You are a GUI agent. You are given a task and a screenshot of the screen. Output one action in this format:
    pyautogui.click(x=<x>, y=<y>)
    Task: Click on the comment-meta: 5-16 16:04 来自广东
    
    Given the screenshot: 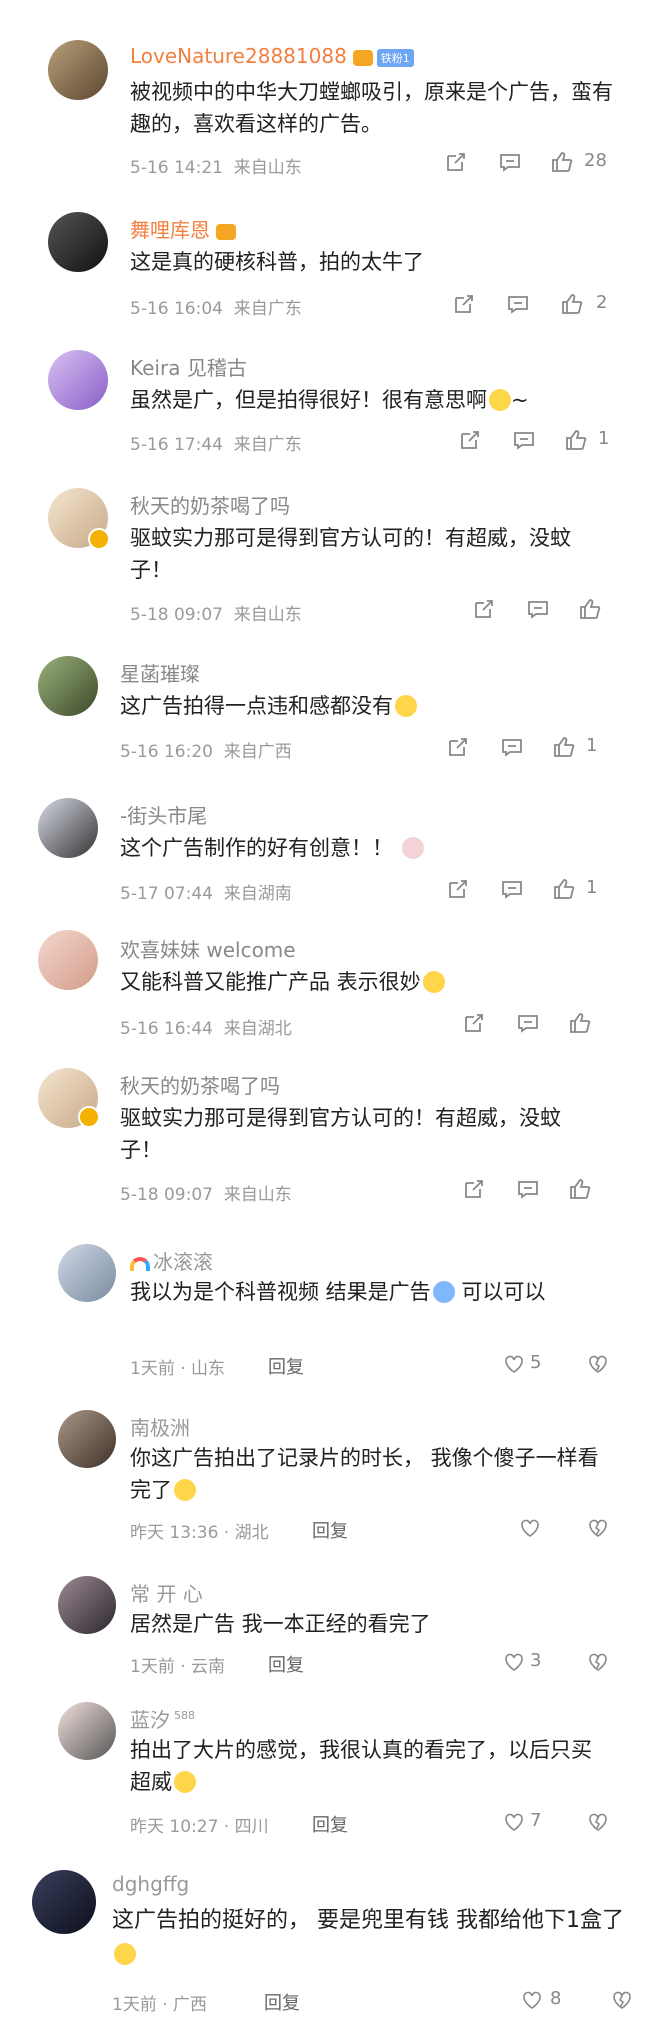 What is the action you would take?
    pyautogui.click(x=216, y=309)
    